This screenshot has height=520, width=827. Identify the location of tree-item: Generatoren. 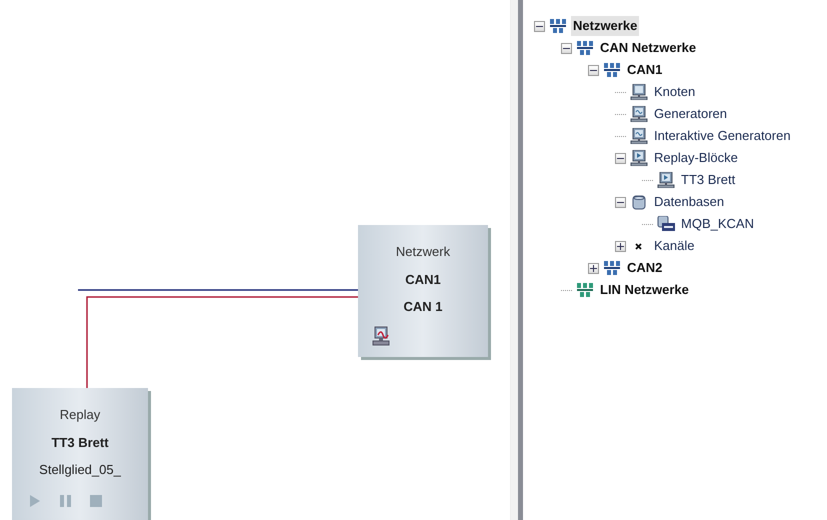
(690, 114).